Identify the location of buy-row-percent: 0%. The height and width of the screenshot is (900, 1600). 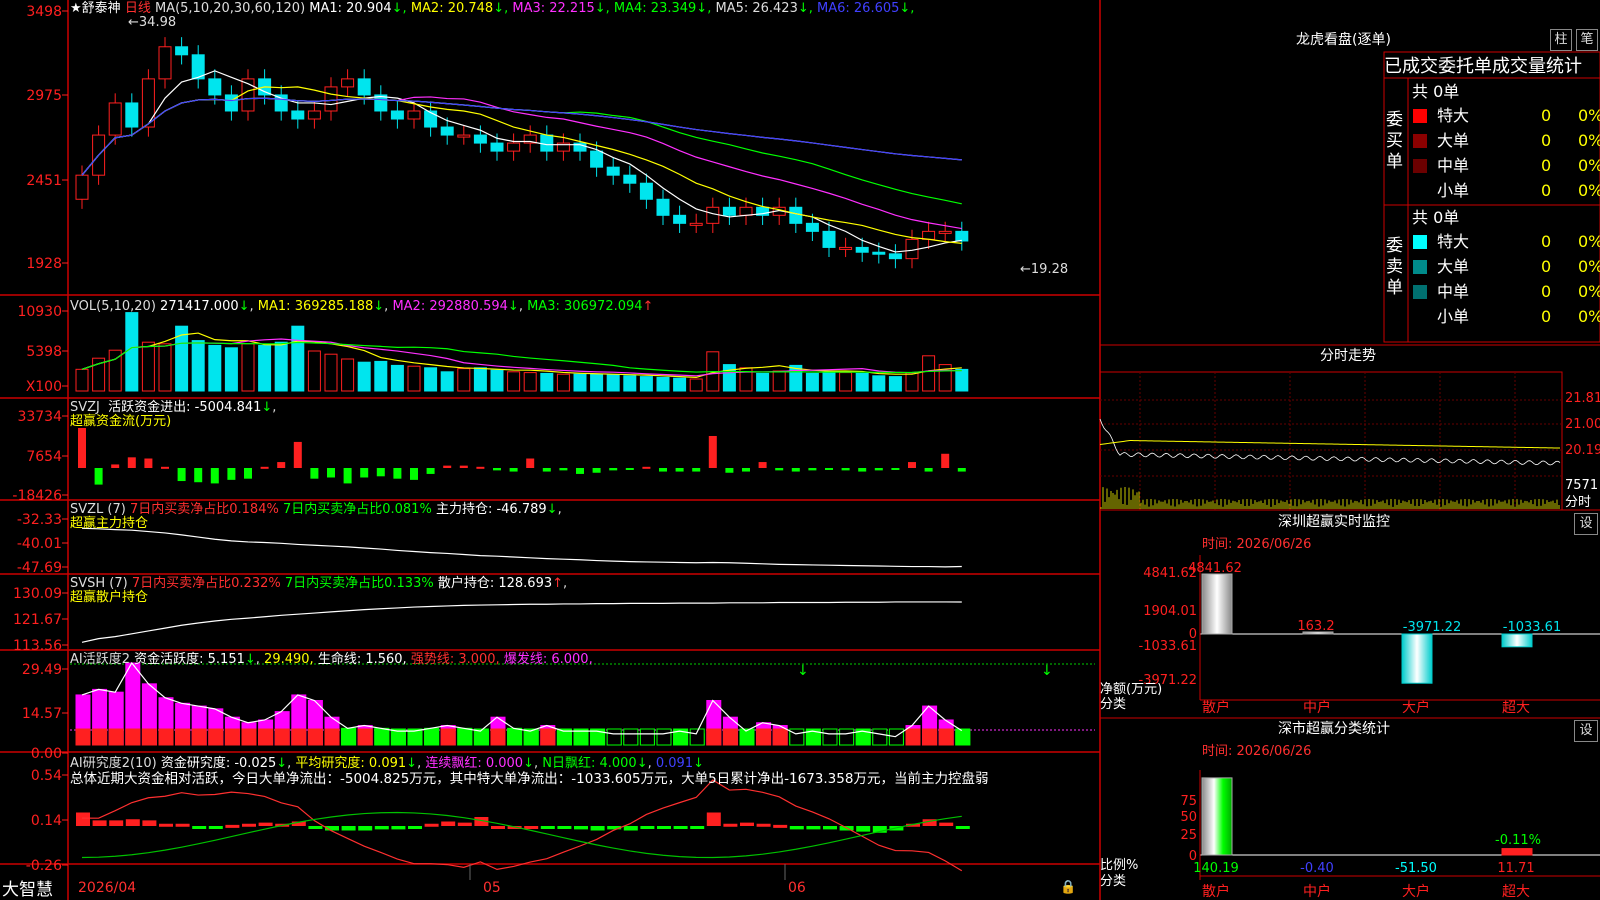
(1589, 165).